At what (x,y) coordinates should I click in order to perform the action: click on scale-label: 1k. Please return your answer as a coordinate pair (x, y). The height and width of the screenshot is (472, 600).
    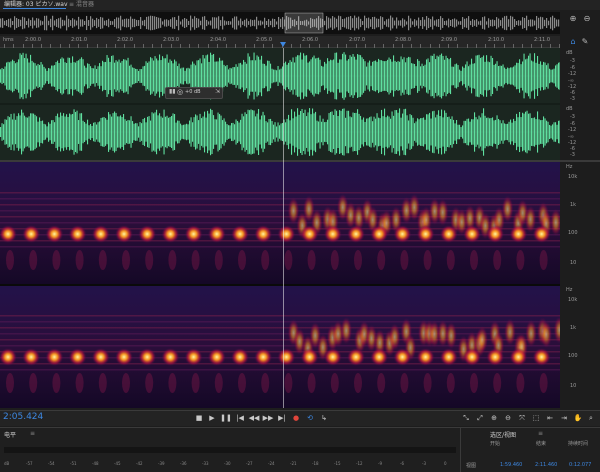
    Looking at the image, I should click on (573, 205).